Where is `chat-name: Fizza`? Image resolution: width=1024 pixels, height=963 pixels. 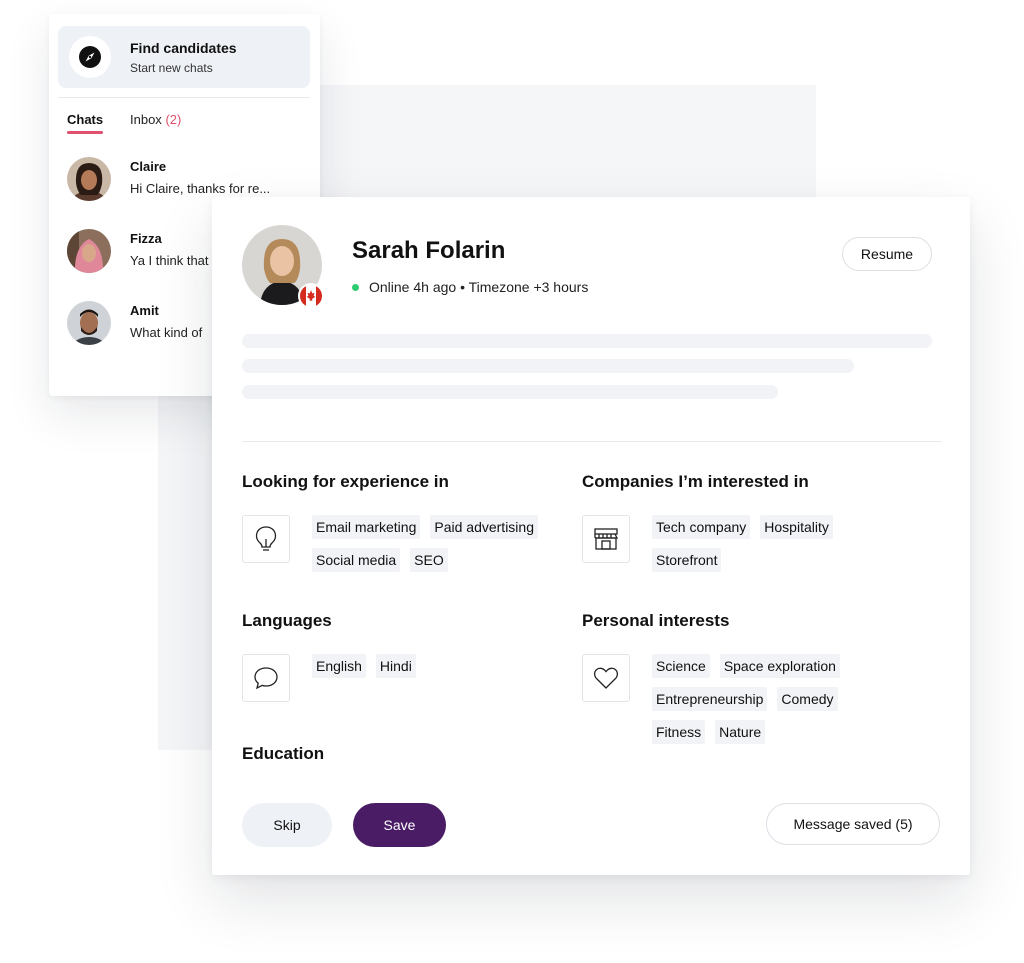 chat-name: Fizza is located at coordinates (146, 238).